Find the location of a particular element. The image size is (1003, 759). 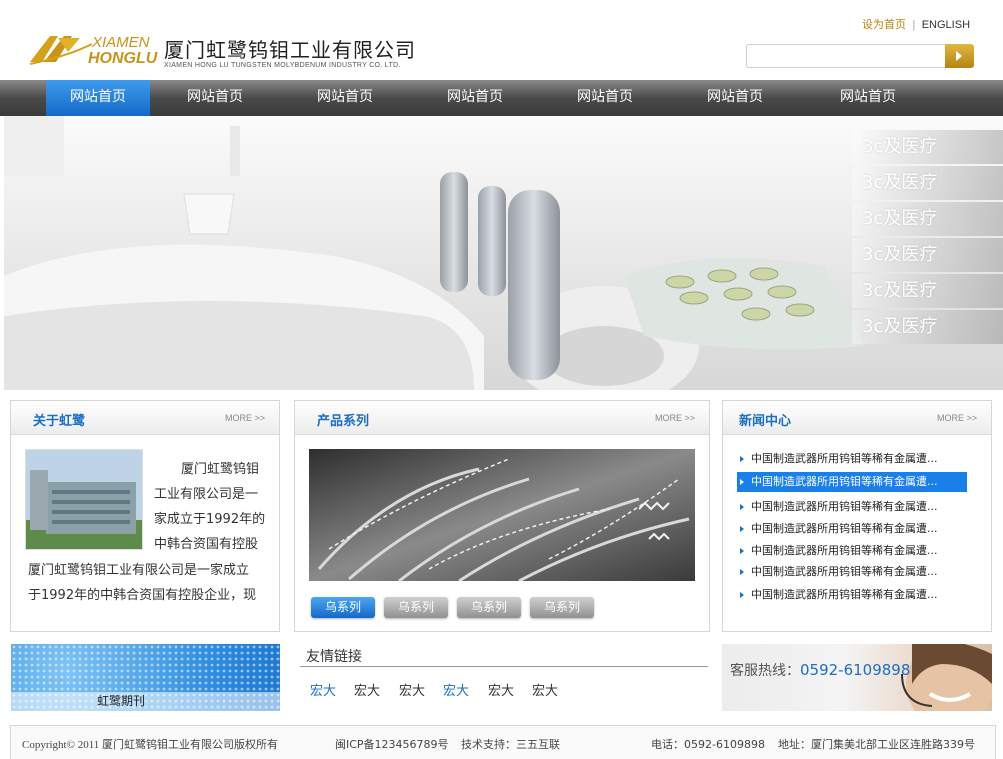

company-building-photo is located at coordinates (84, 499).